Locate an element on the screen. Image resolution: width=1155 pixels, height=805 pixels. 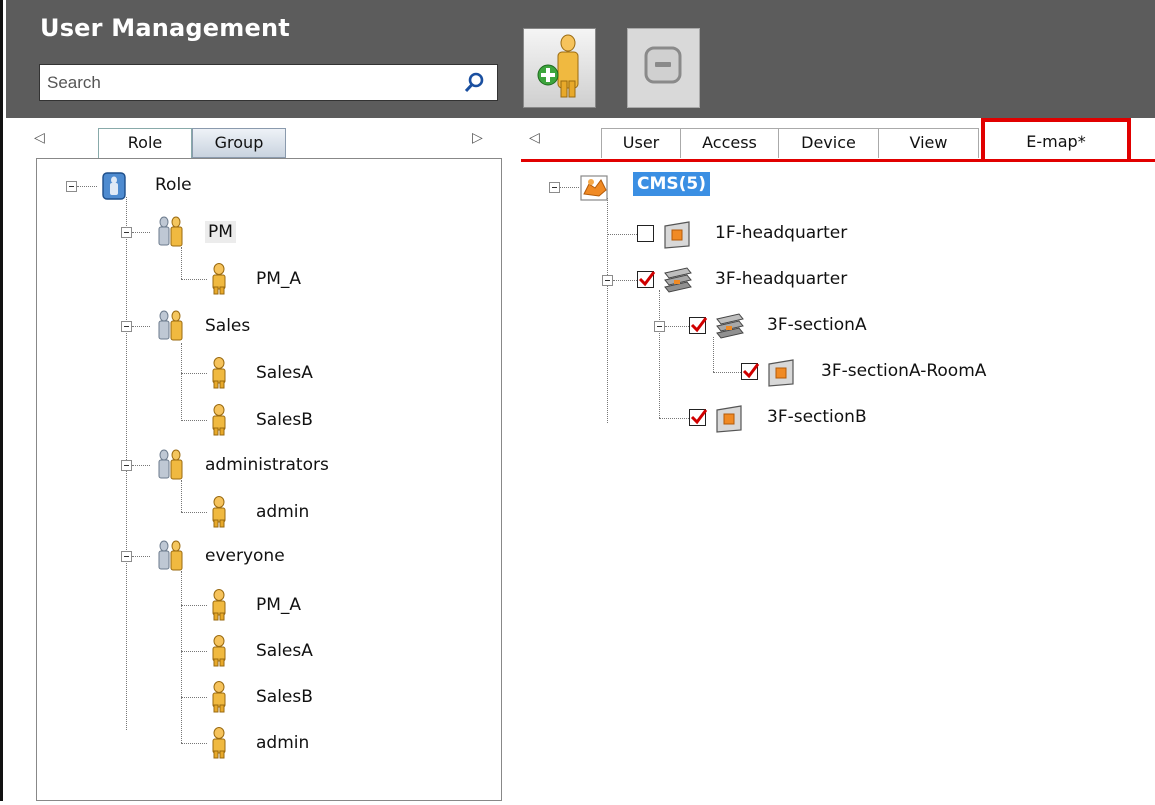
tab-device: Device is located at coordinates (829, 143).